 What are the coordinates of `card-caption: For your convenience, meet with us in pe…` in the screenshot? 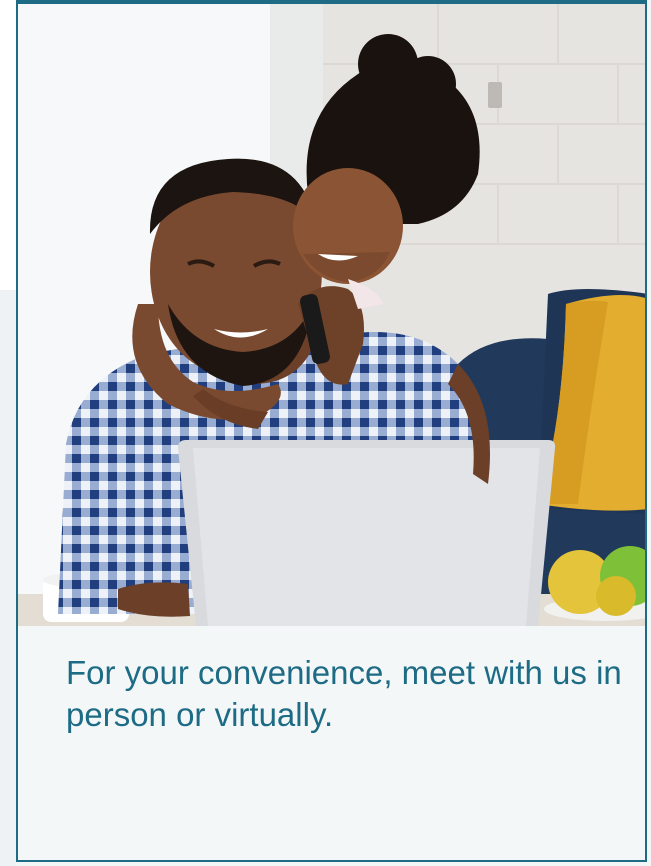 It's located at (344, 693).